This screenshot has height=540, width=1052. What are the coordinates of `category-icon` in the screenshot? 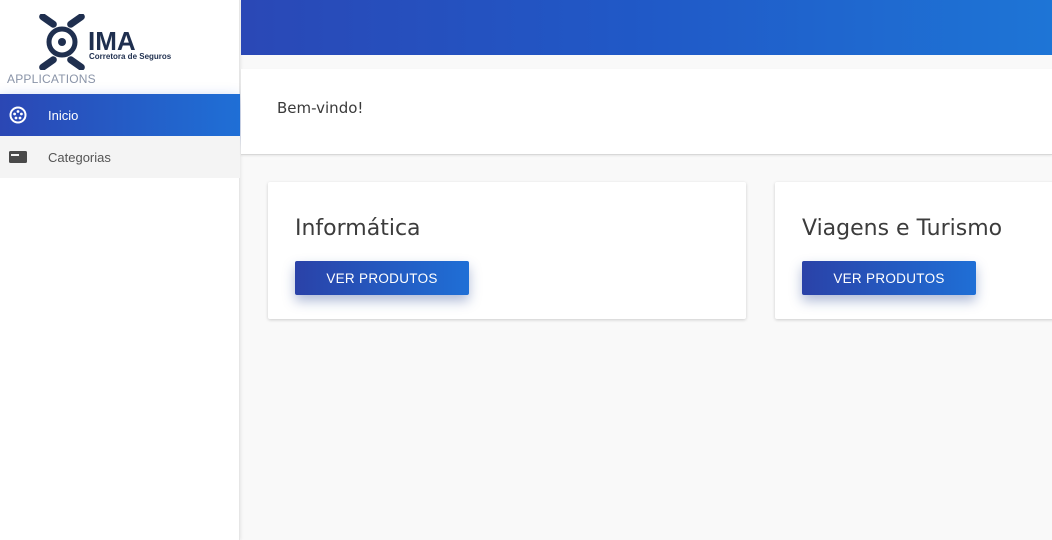 It's located at (18, 157).